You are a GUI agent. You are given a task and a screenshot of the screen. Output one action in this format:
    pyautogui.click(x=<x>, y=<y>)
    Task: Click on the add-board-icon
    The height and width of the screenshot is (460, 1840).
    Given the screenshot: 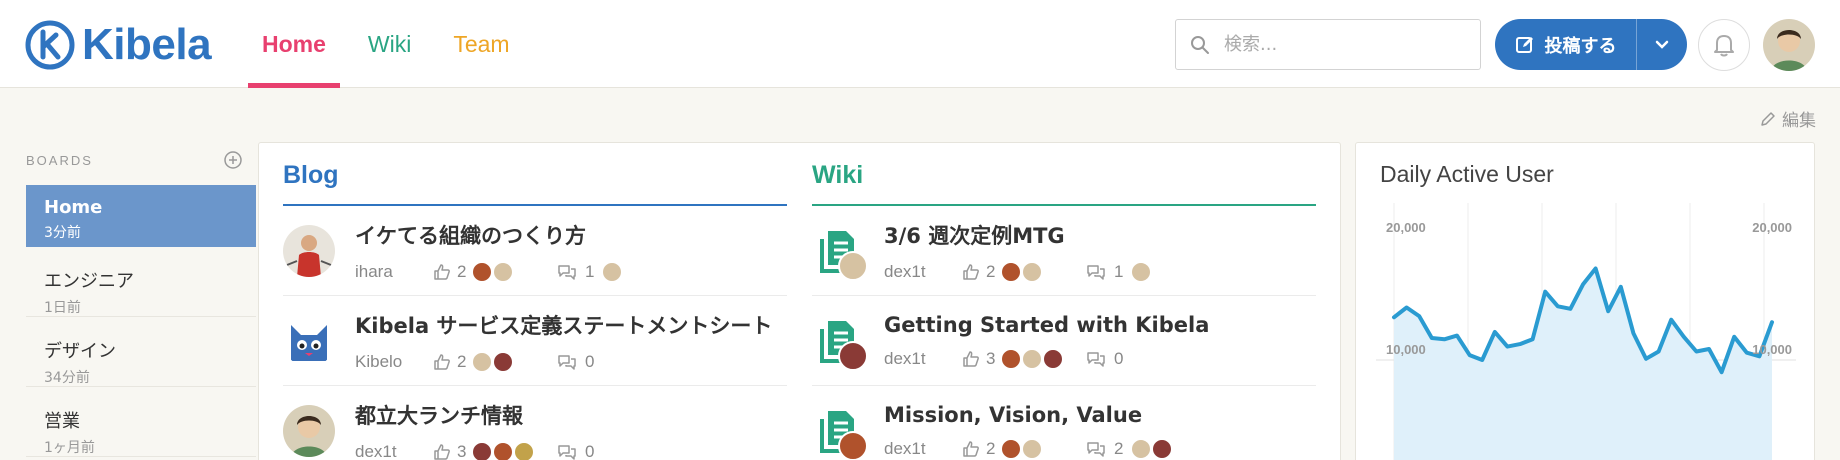 What is the action you would take?
    pyautogui.click(x=233, y=160)
    